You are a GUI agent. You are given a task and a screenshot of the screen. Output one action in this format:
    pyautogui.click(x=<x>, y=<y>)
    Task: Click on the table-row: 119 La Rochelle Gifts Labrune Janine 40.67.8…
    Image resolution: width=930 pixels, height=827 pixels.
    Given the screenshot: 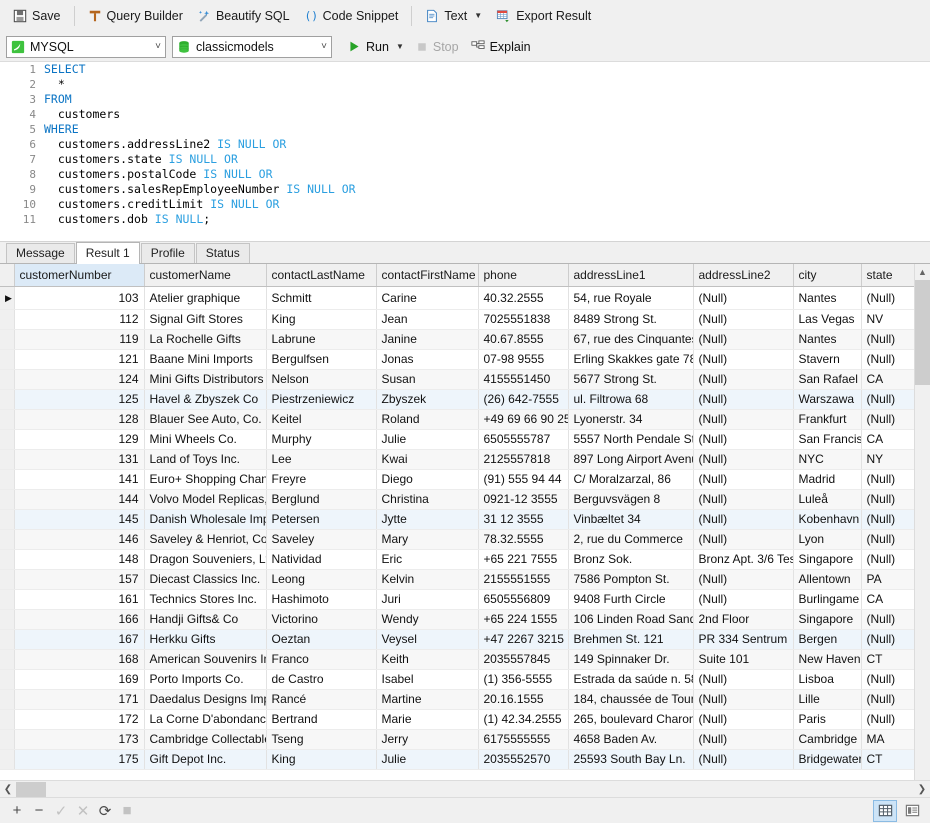 What is the action you would take?
    pyautogui.click(x=457, y=339)
    